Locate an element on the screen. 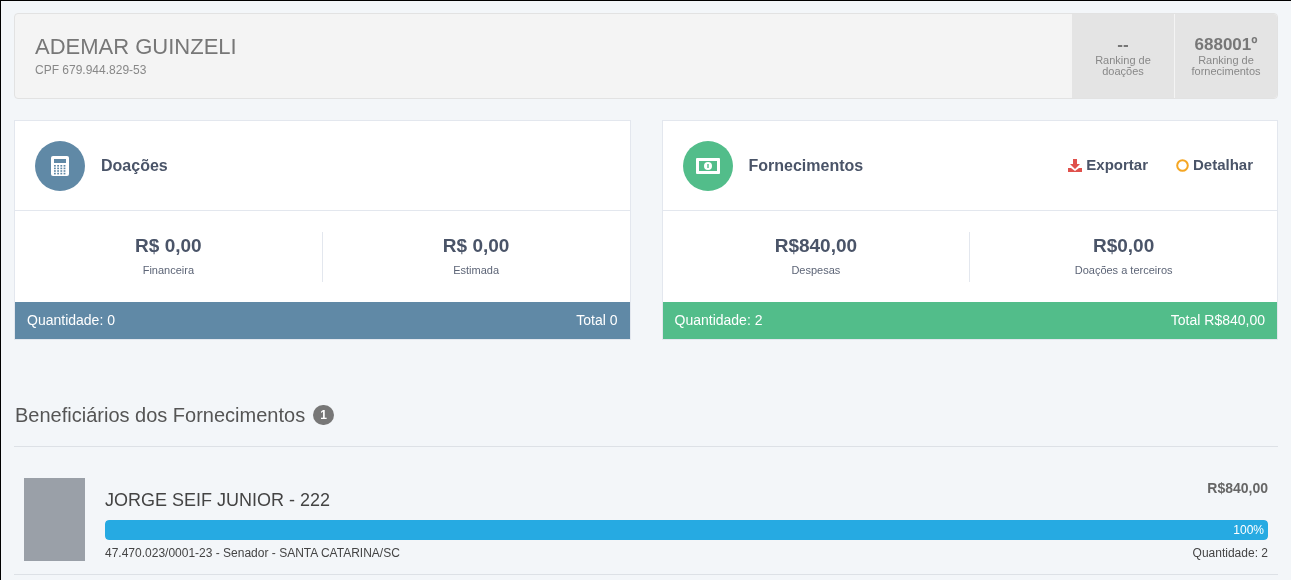 The height and width of the screenshot is (580, 1291). beneficiary-quantity: Quantidade: 2 is located at coordinates (1230, 553).